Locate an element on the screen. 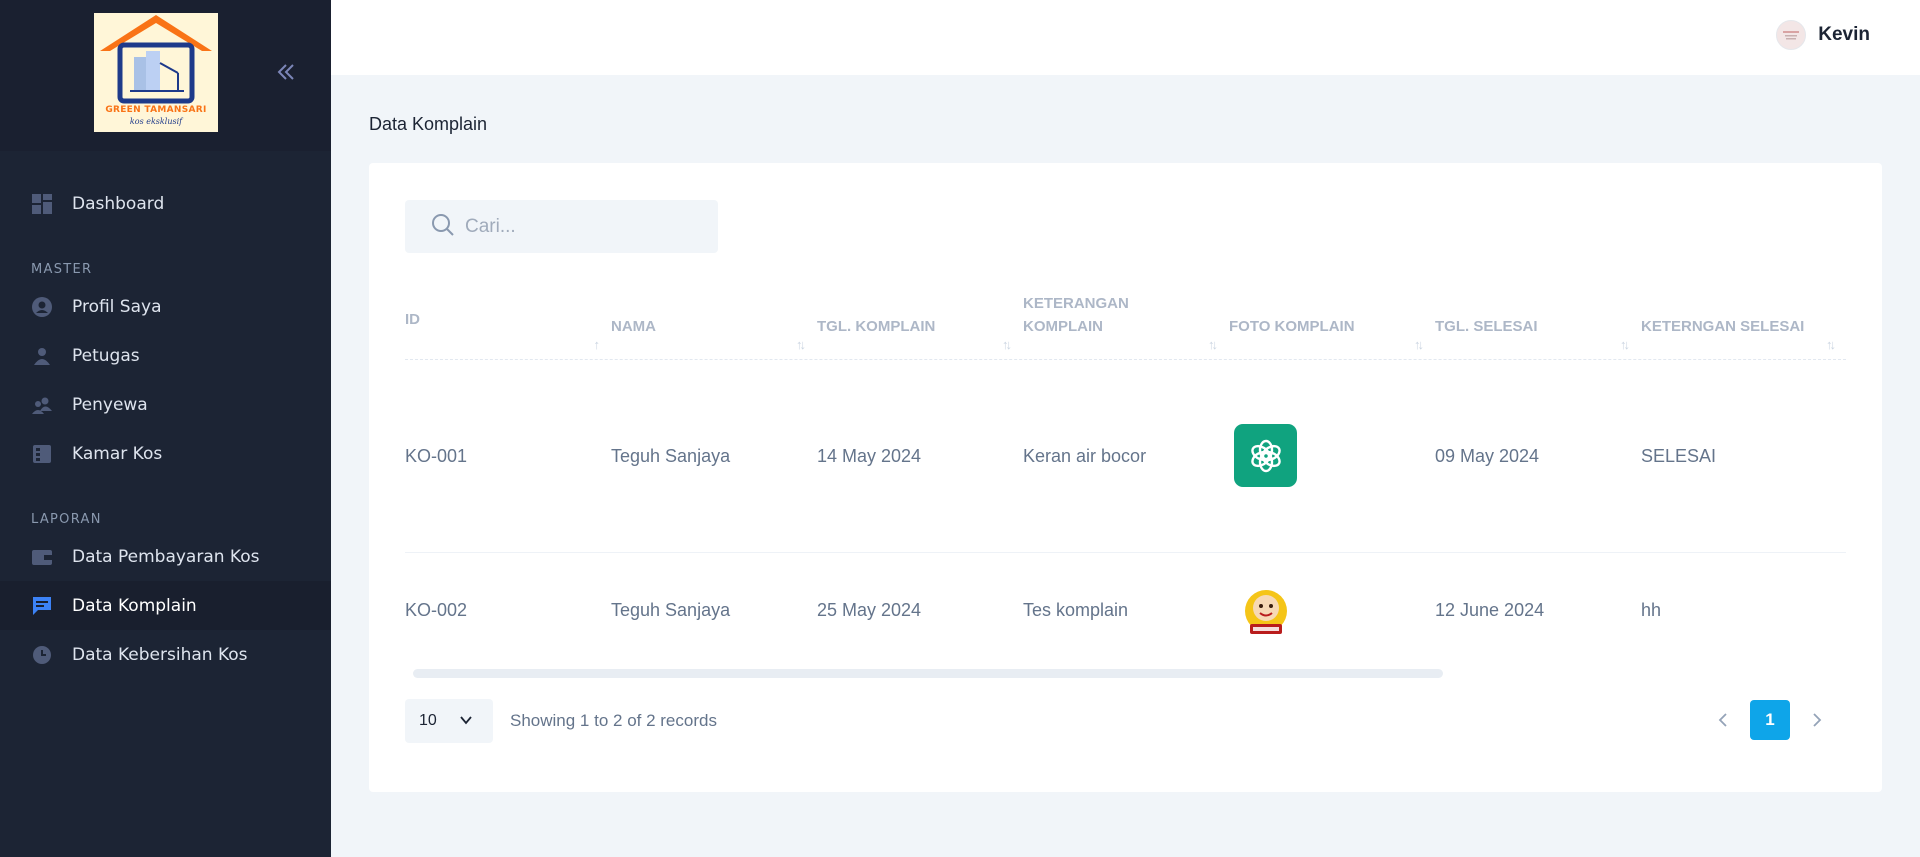  column-header-nama: NAMA ↑↓ is located at coordinates (714, 326).